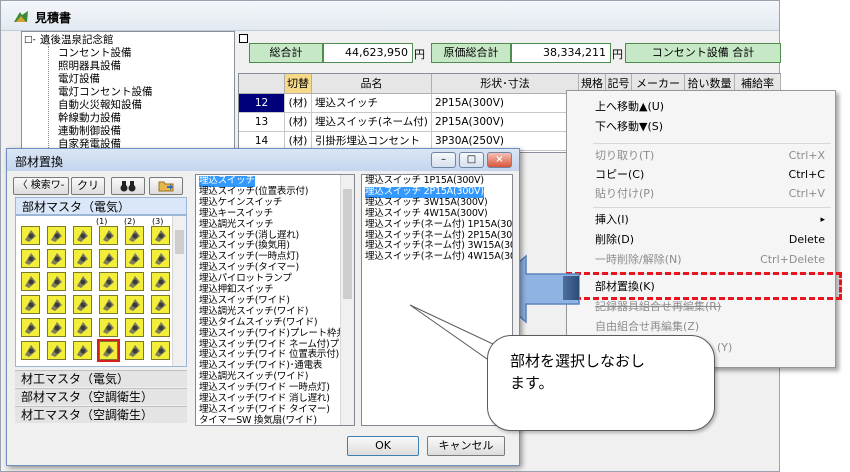 The height and width of the screenshot is (472, 850). Describe the element at coordinates (724, 348) in the screenshot. I see `menu-item-y: (Y)` at that location.